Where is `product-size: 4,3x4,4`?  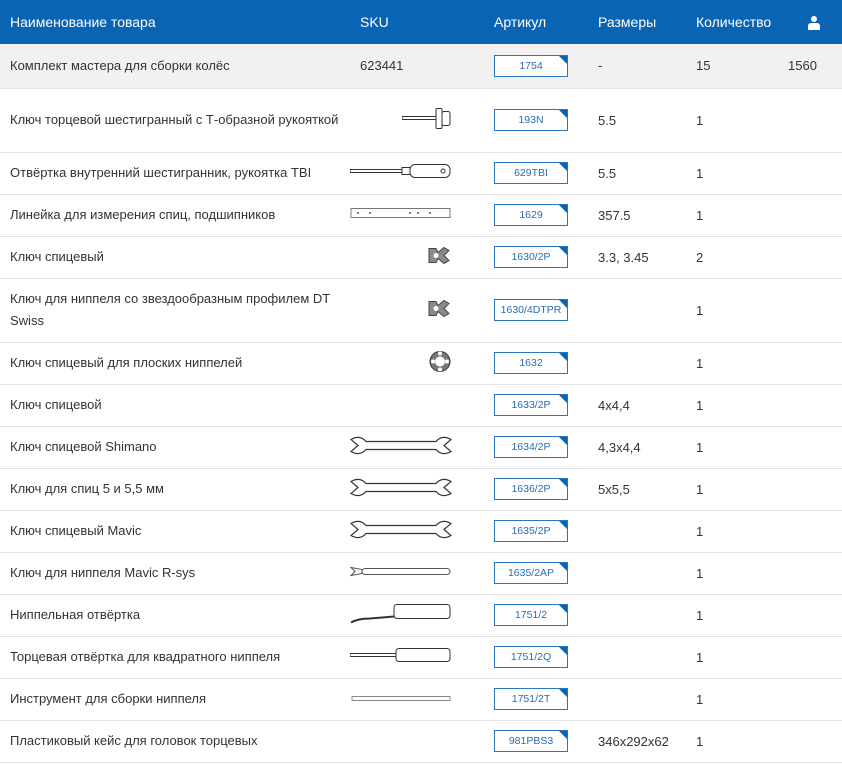
product-size: 4,3x4,4 is located at coordinates (619, 447).